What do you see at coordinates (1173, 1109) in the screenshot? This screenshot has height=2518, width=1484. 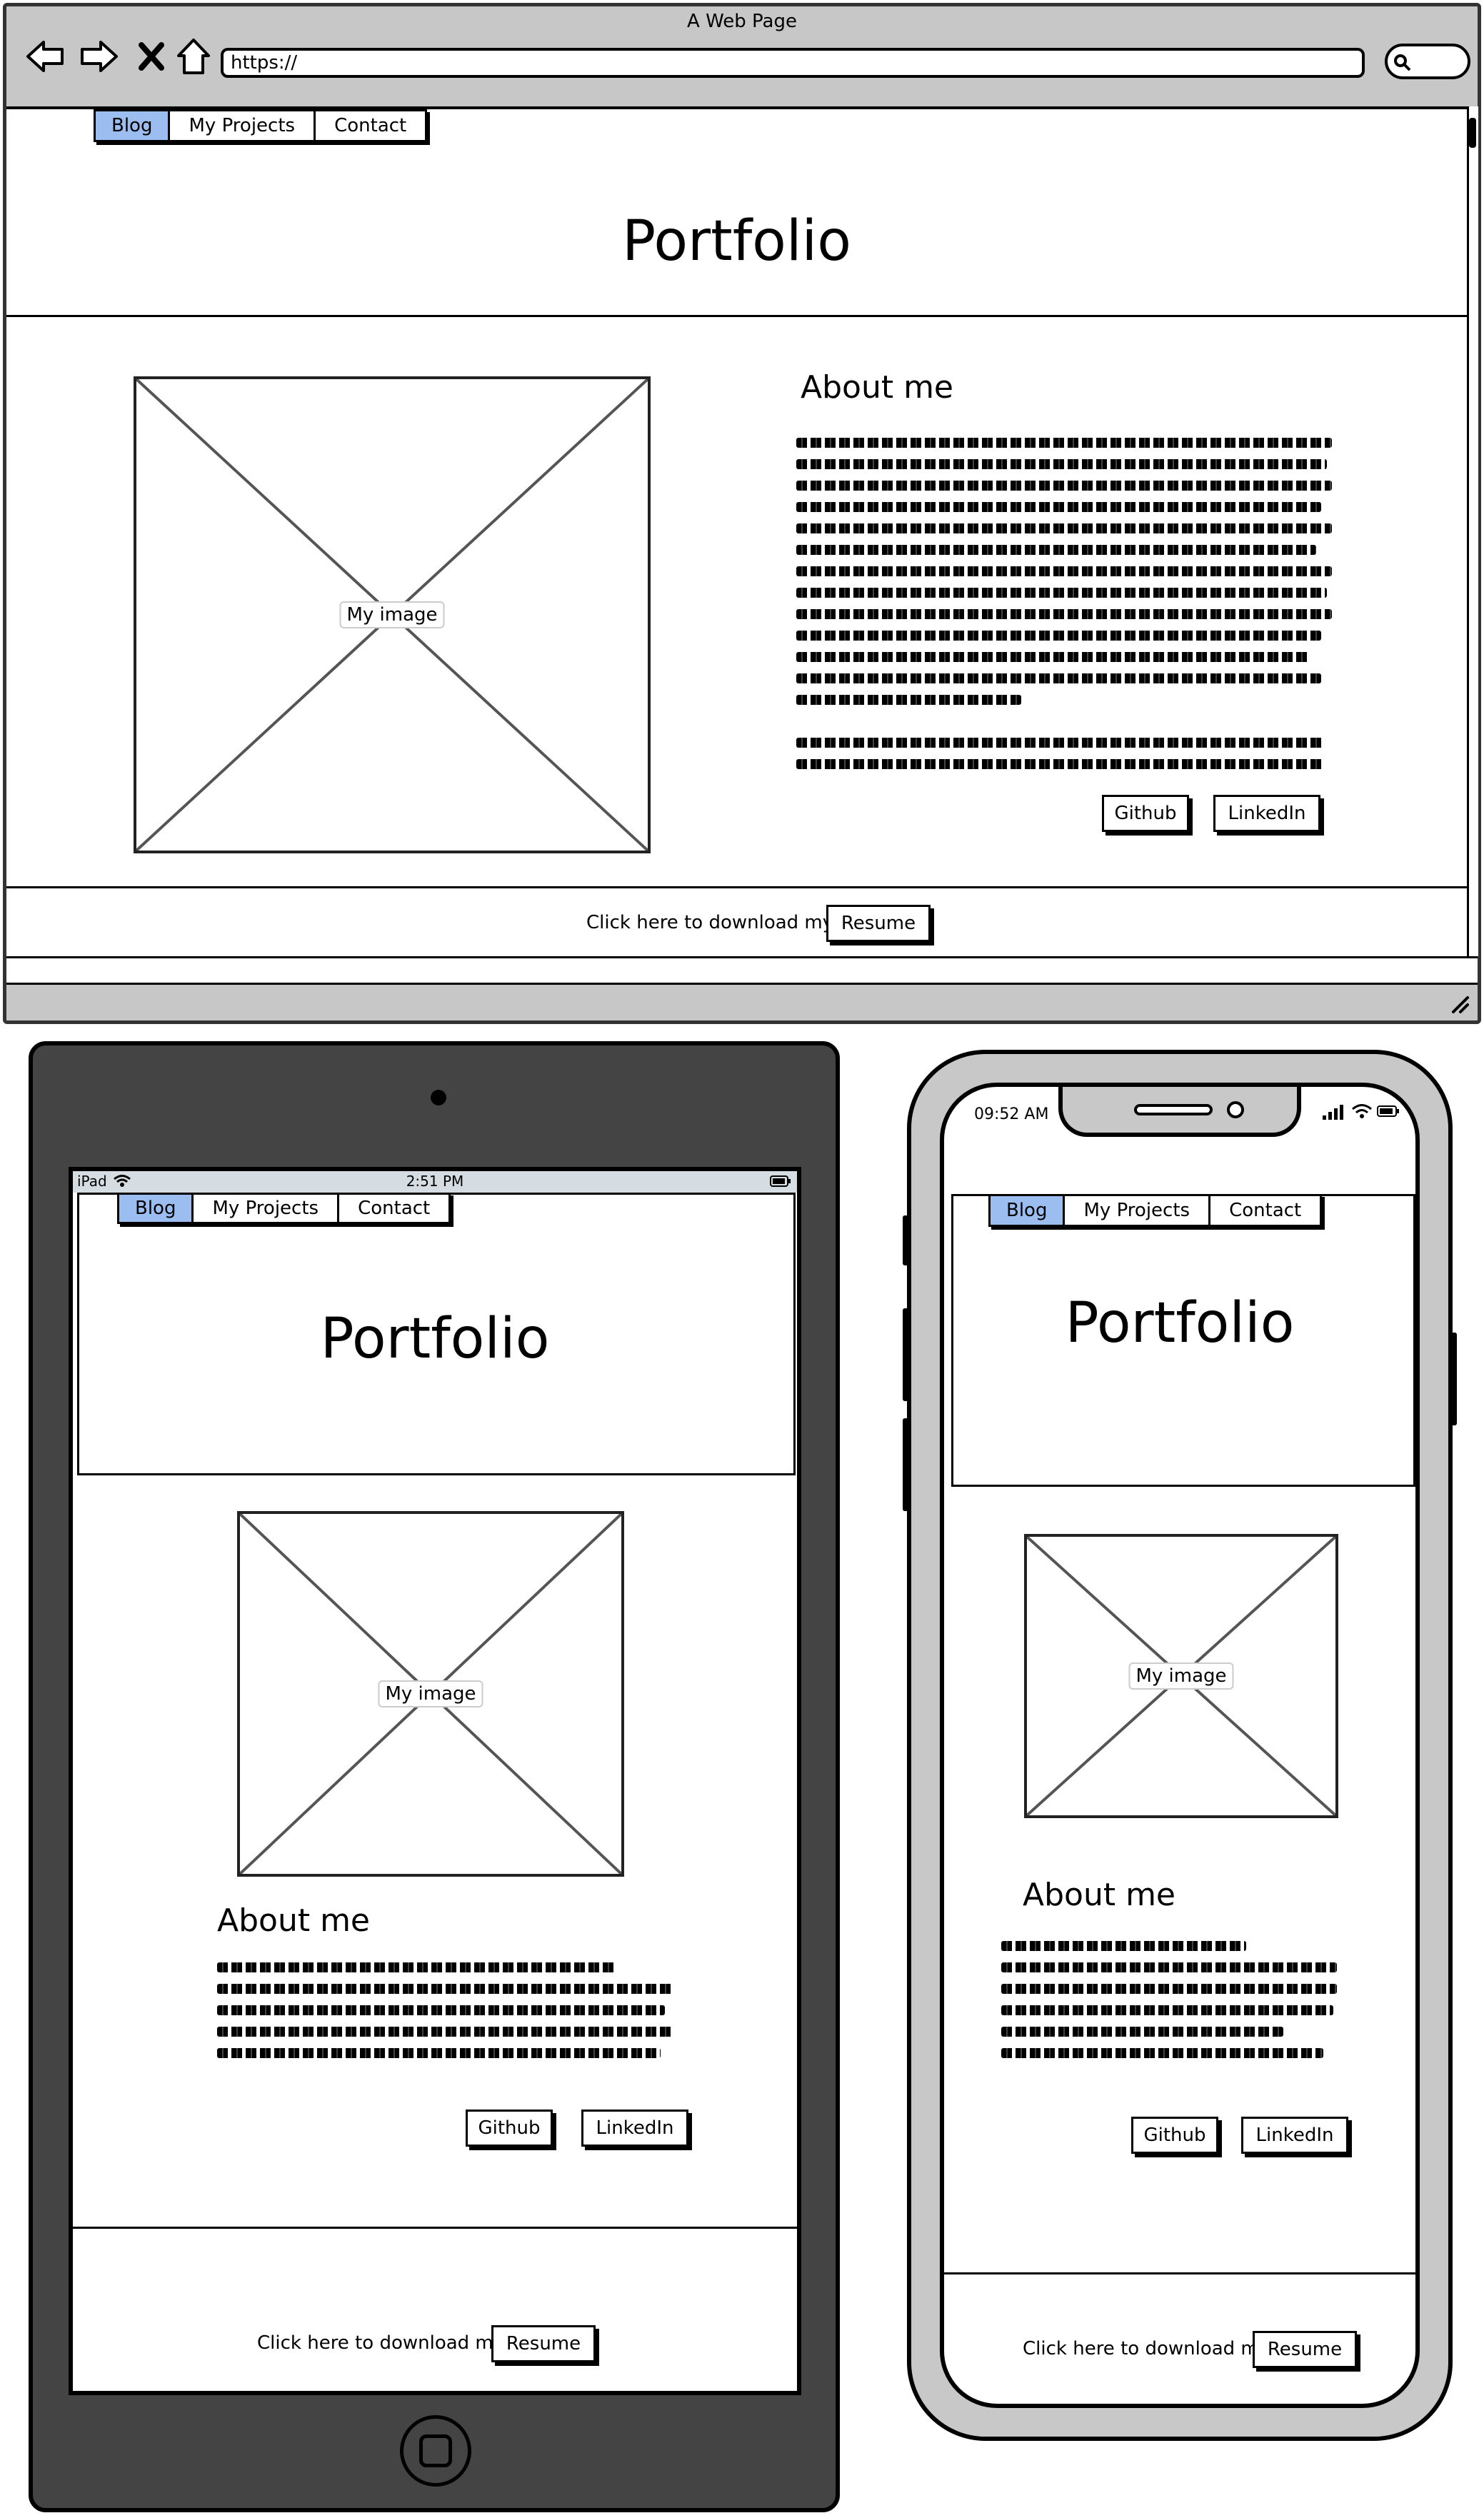 I see `speaker-grille` at bounding box center [1173, 1109].